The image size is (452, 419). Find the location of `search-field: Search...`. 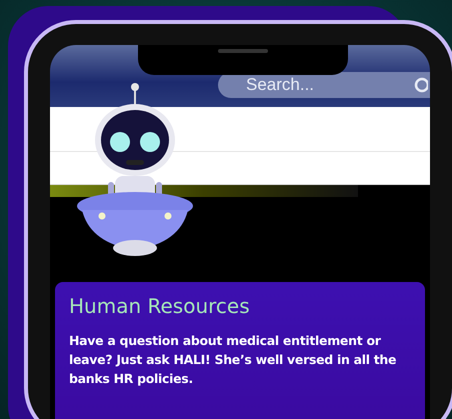

search-field: Search... is located at coordinates (324, 85).